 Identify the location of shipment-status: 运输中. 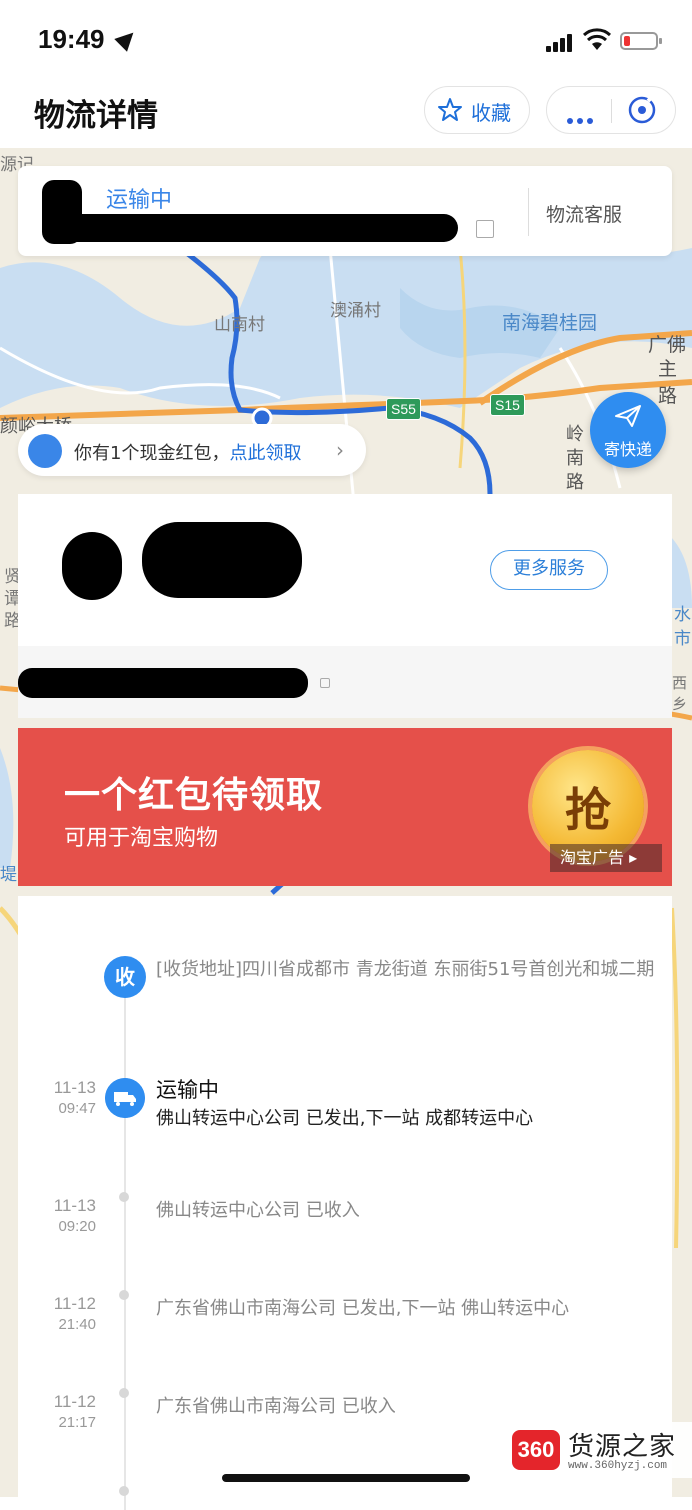
(139, 200).